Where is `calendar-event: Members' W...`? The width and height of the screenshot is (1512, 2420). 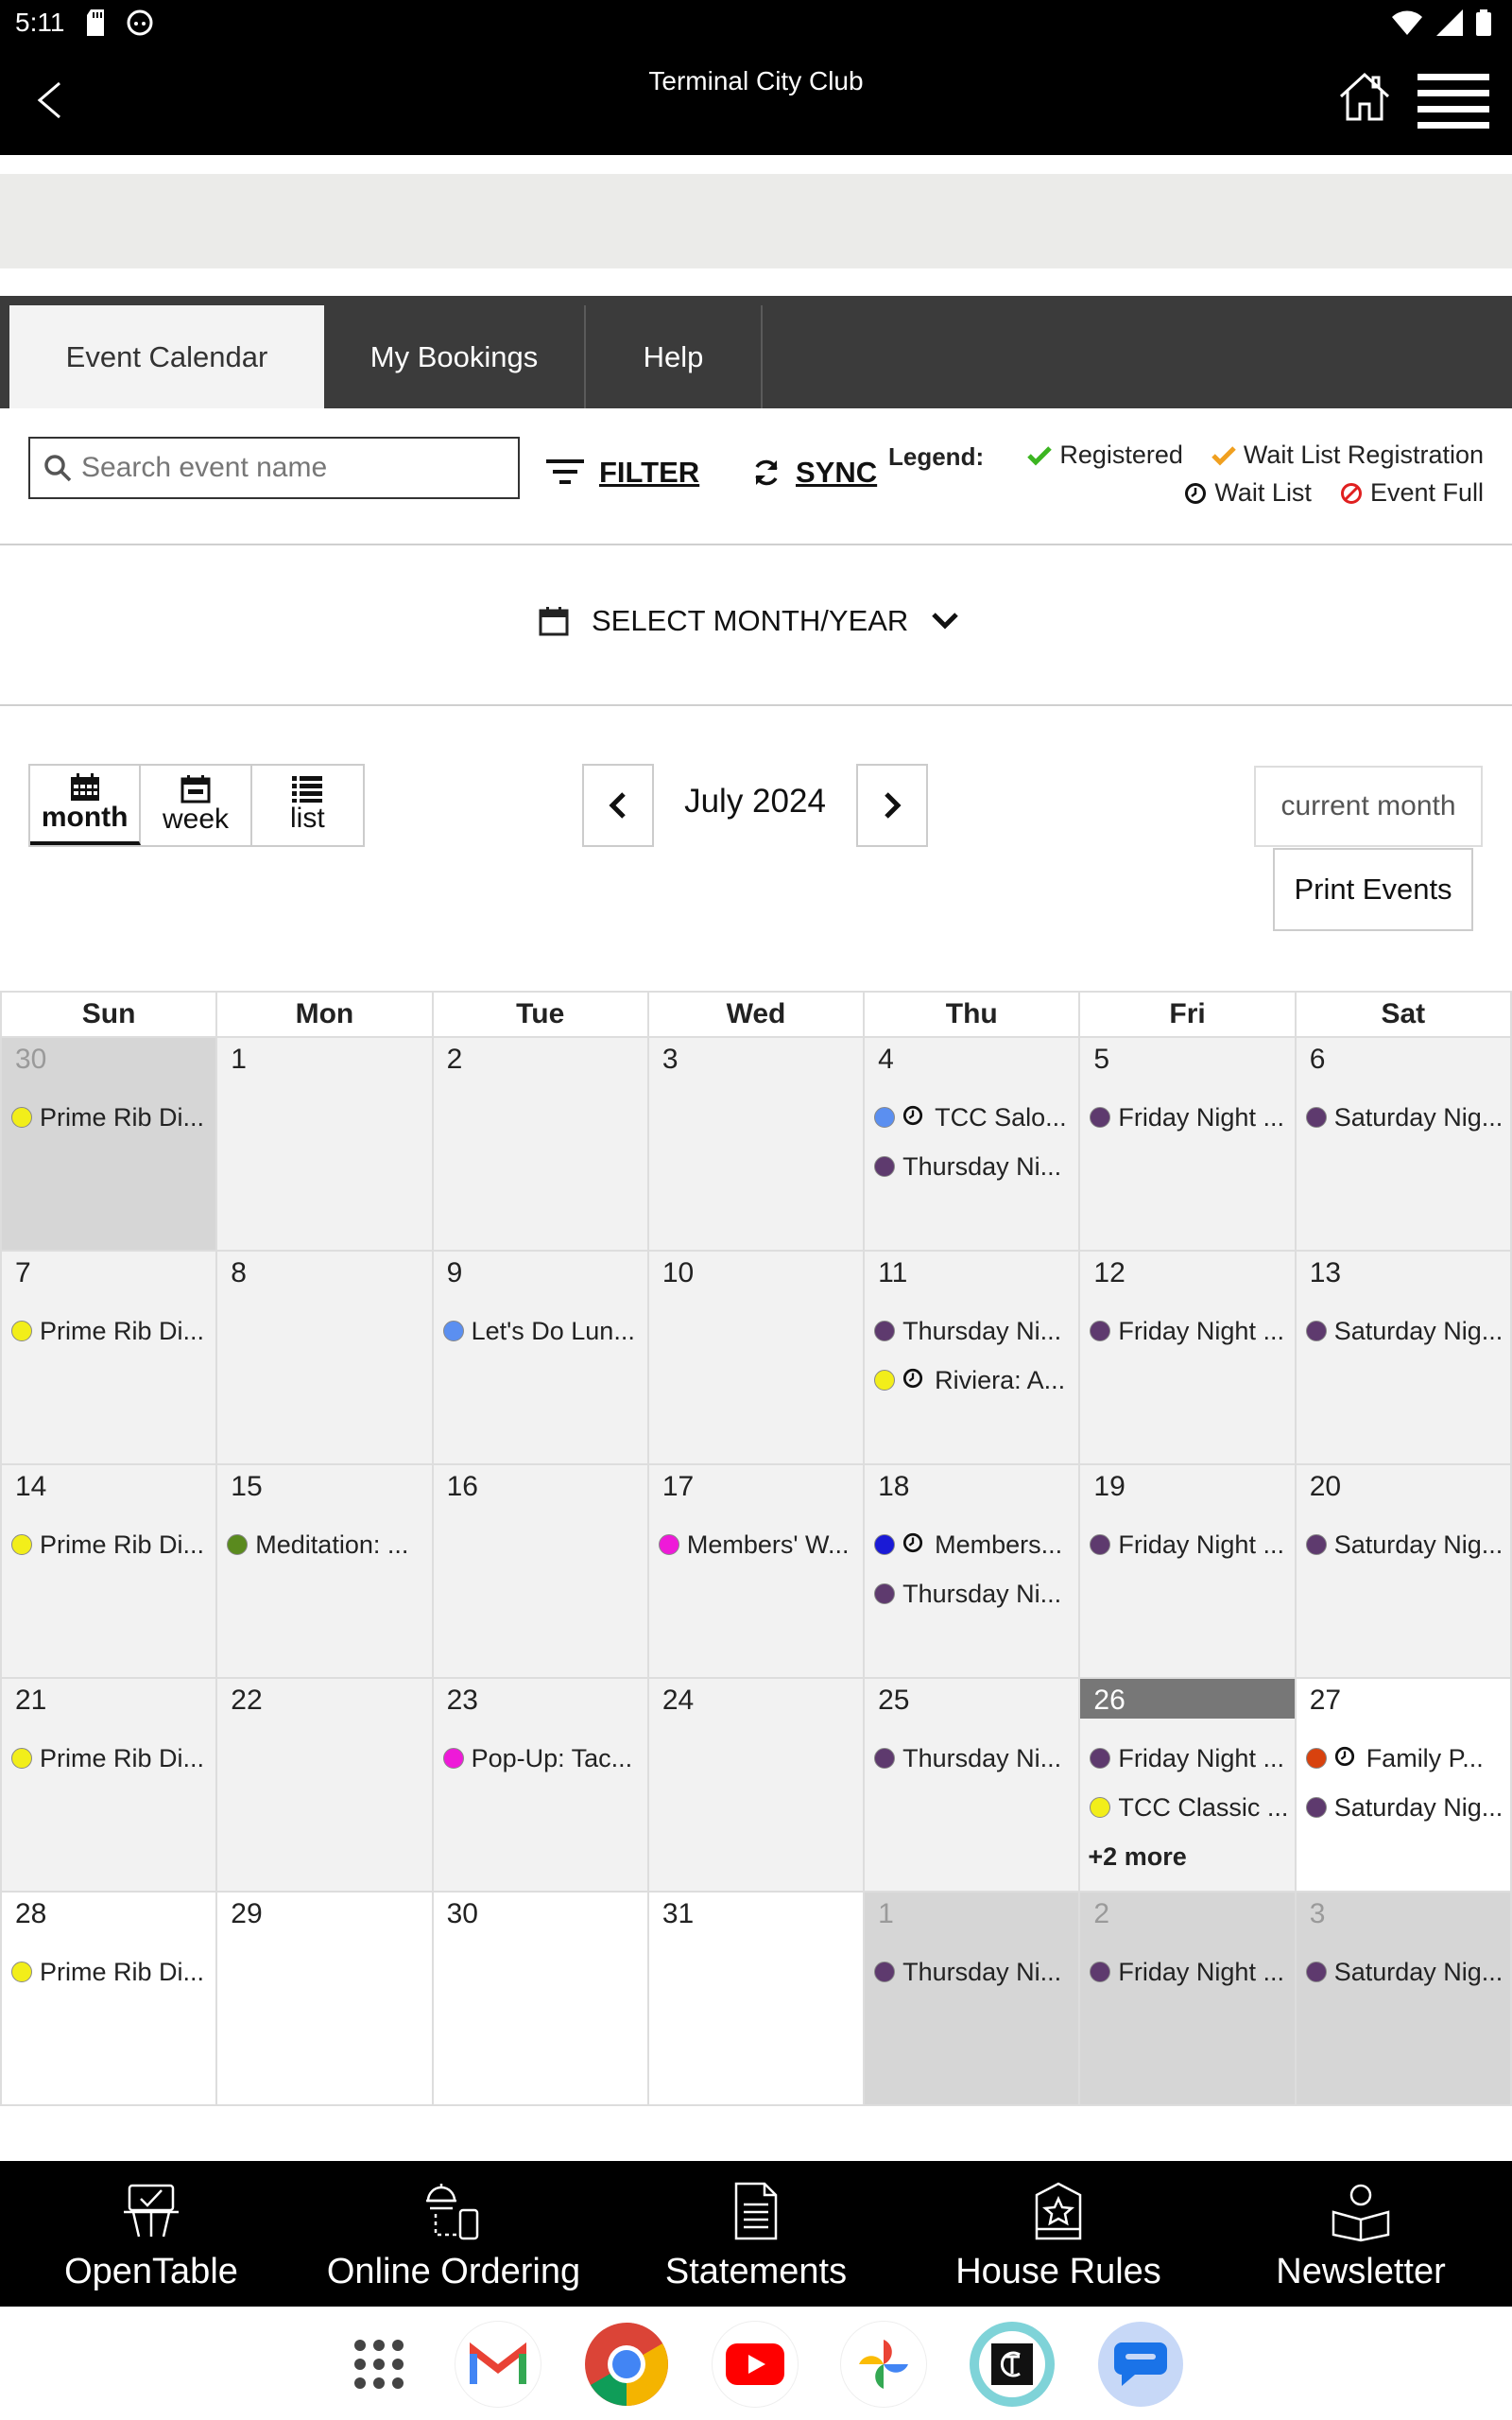 calendar-event: Members' W... is located at coordinates (756, 1544).